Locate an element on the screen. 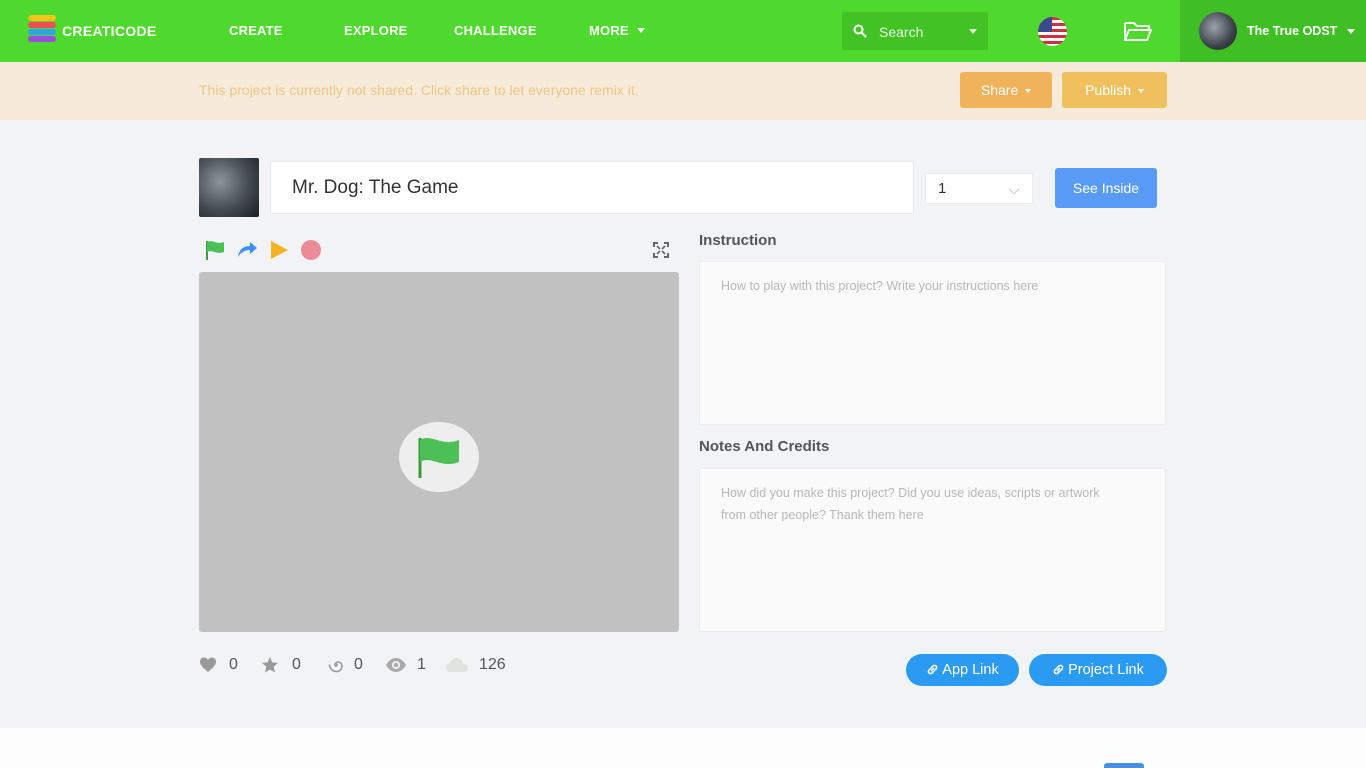 The height and width of the screenshot is (768, 1366). share-button: Share is located at coordinates (1006, 90).